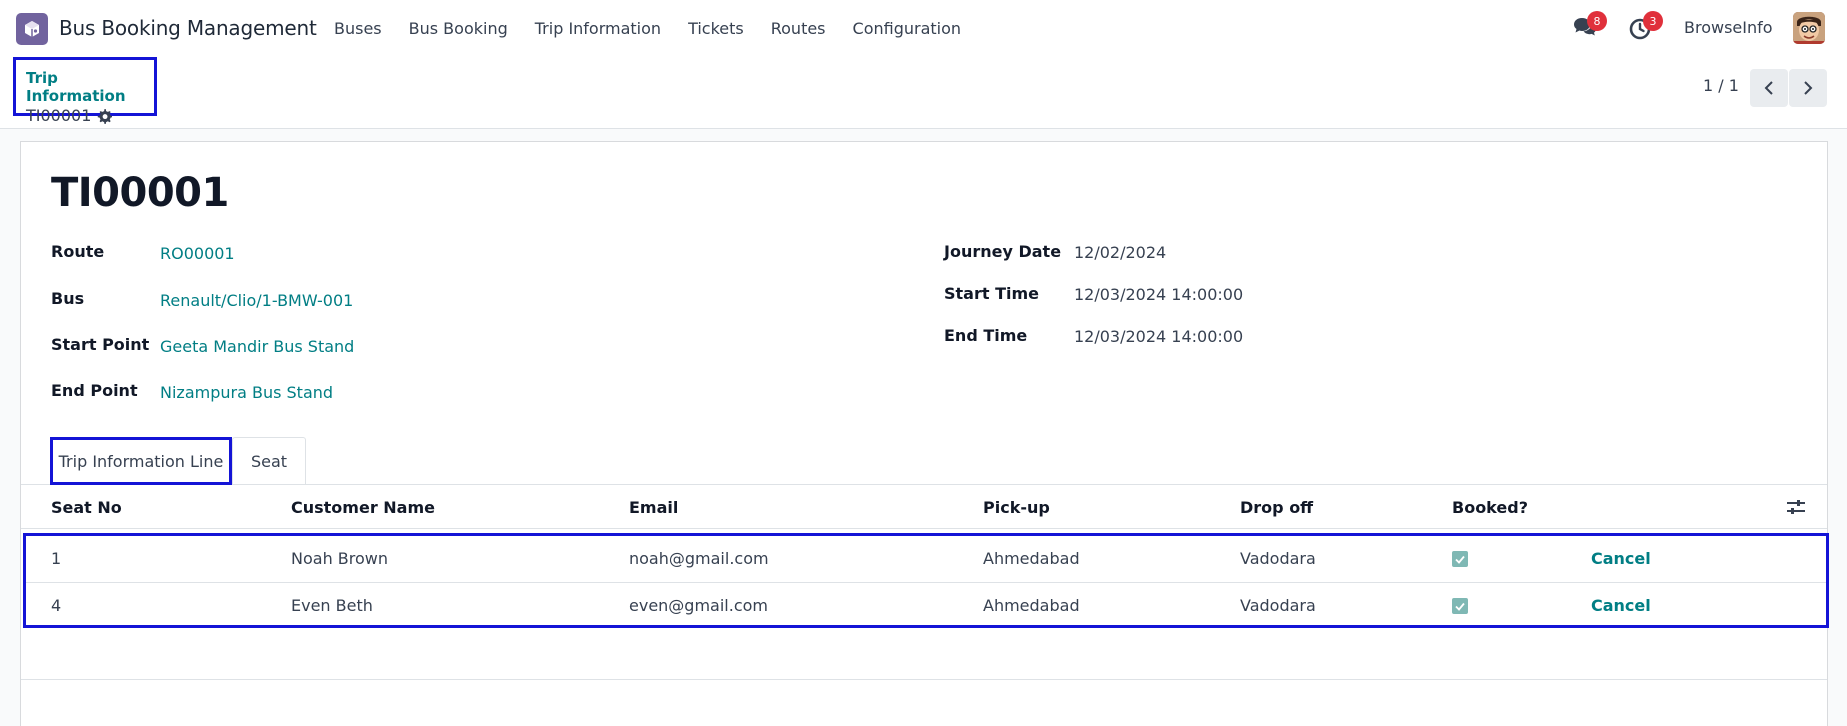  I want to click on activities-count-badge: 3, so click(1653, 21).